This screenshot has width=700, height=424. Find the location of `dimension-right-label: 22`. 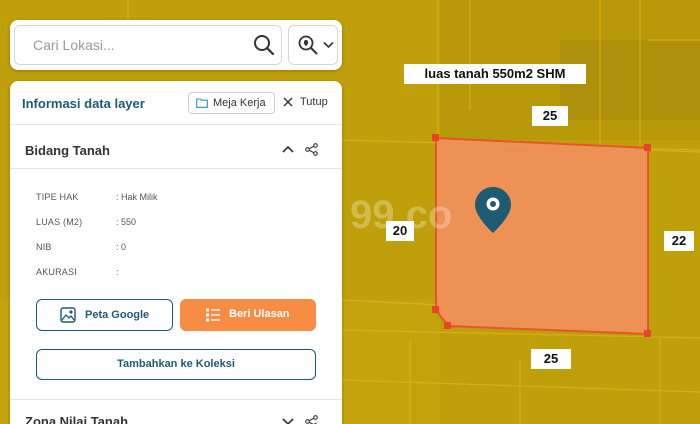

dimension-right-label: 22 is located at coordinates (679, 241).